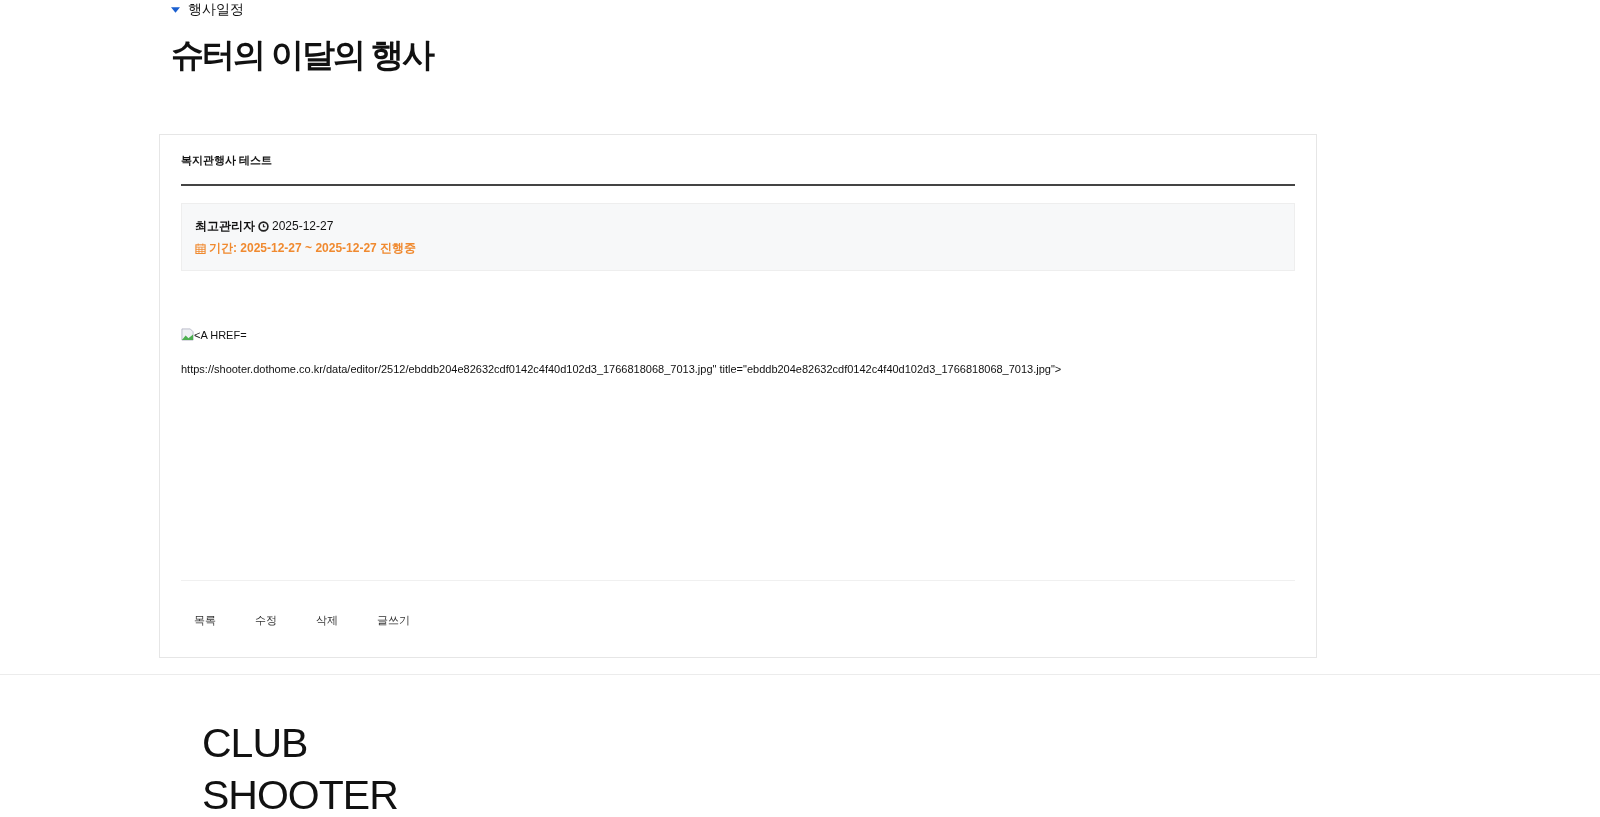 The image size is (1600, 817). What do you see at coordinates (622, 369) in the screenshot?
I see `body-text: https://shooter.dothome.co.kr/data/editor/2512/ebddb204e82632cdf0142c4f40d102d3_1766818068_7013.jpg" title="ebddb204e82632cdf0142c4f40d102d3_1766818068_7013.jpg">` at bounding box center [622, 369].